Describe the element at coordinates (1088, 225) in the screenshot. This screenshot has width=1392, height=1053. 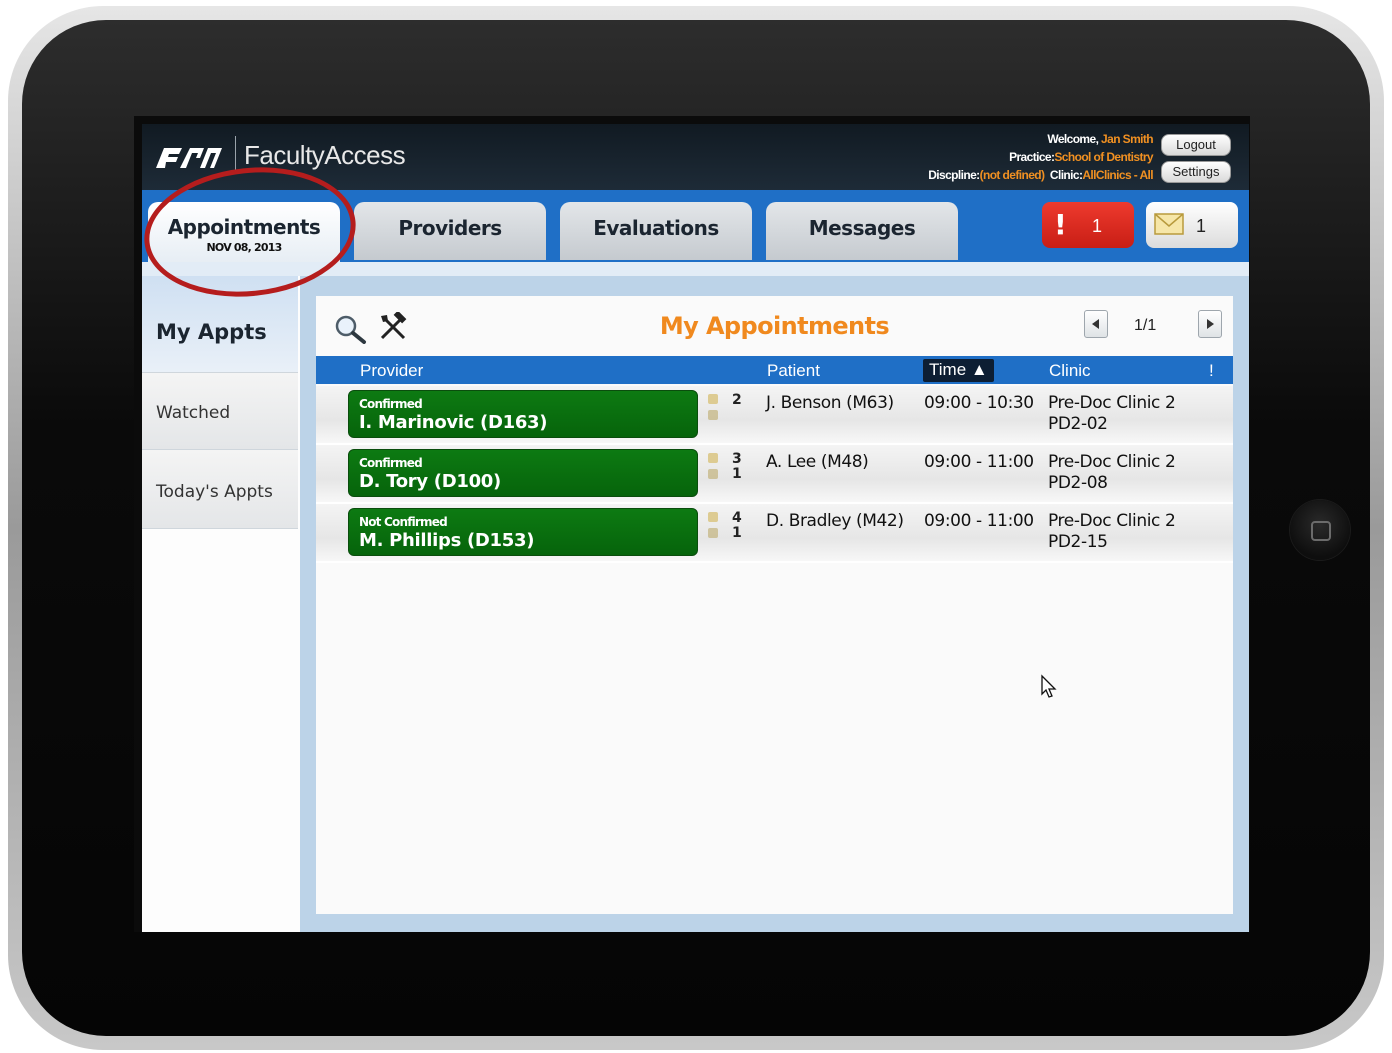
I see `alerts-button: ! 1` at that location.